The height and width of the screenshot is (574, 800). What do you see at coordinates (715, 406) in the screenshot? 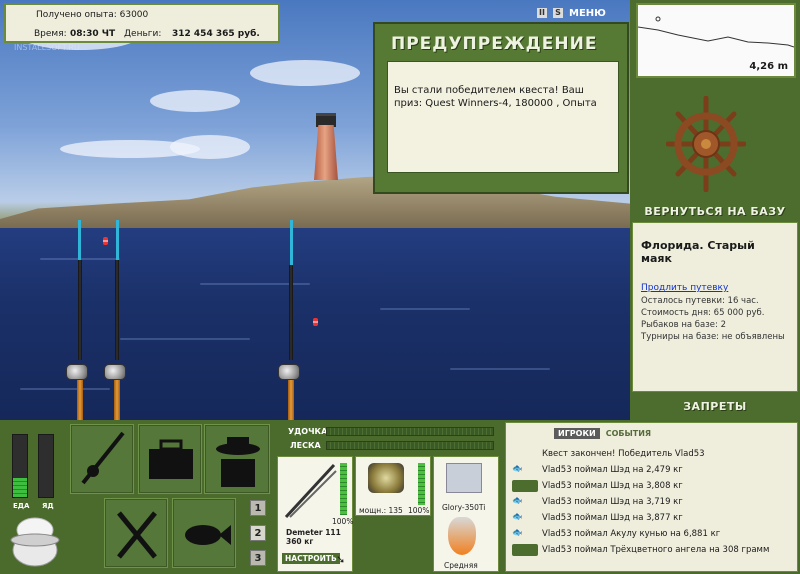
I see `bans-button: ЗАПРЕТЫ` at bounding box center [715, 406].